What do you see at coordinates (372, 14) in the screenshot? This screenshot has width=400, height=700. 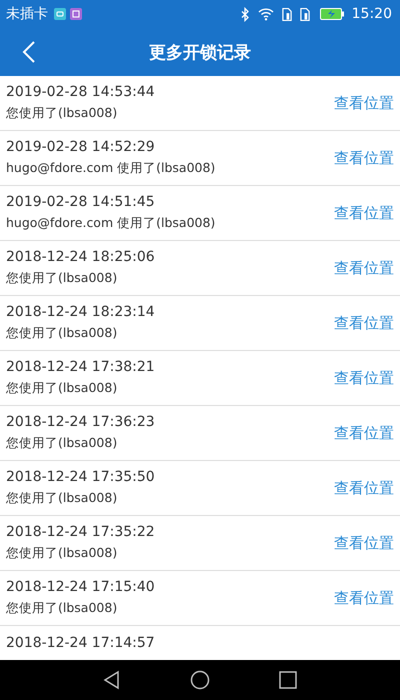 I see `clock-text: 15:20` at bounding box center [372, 14].